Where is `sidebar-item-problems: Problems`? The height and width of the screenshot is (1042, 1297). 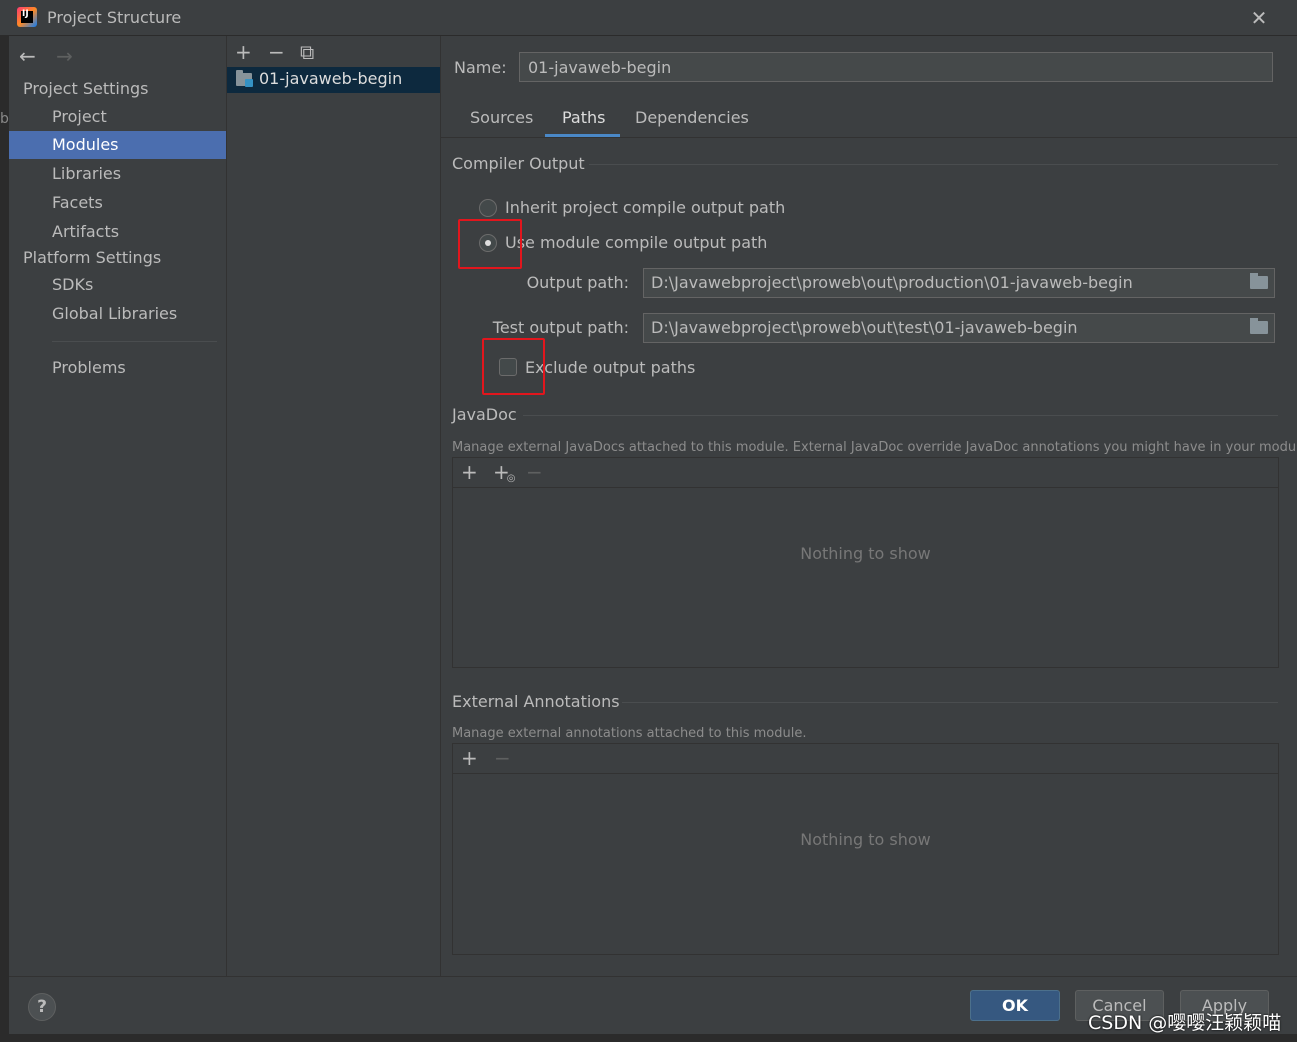 sidebar-item-problems: Problems is located at coordinates (117, 368).